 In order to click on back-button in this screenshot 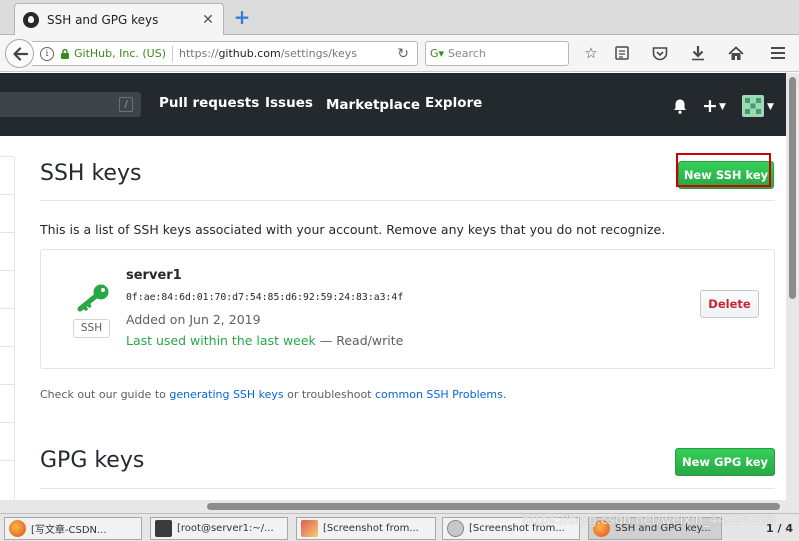, I will do `click(19, 53)`.